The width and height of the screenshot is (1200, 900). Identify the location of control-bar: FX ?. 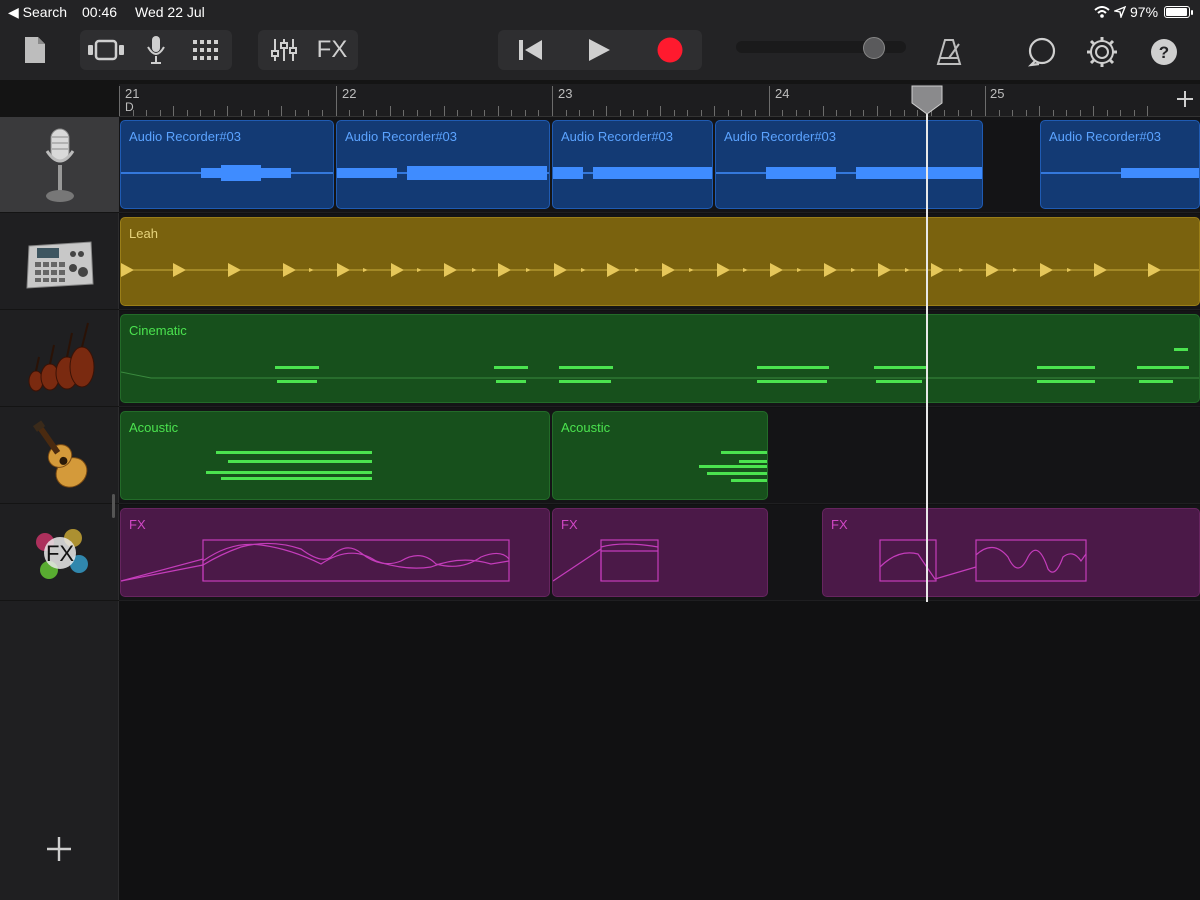
(600, 52).